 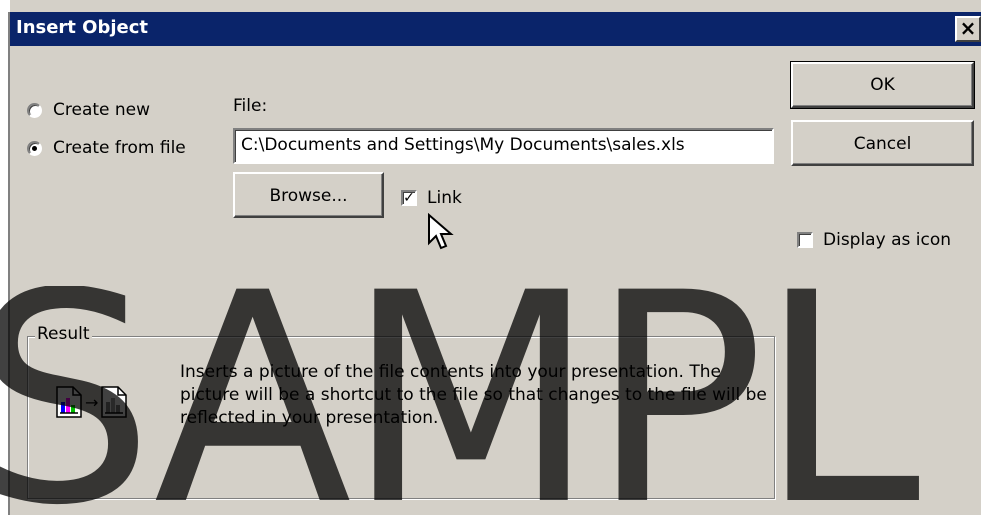 I want to click on radio-create-new: Create new, so click(x=88, y=110).